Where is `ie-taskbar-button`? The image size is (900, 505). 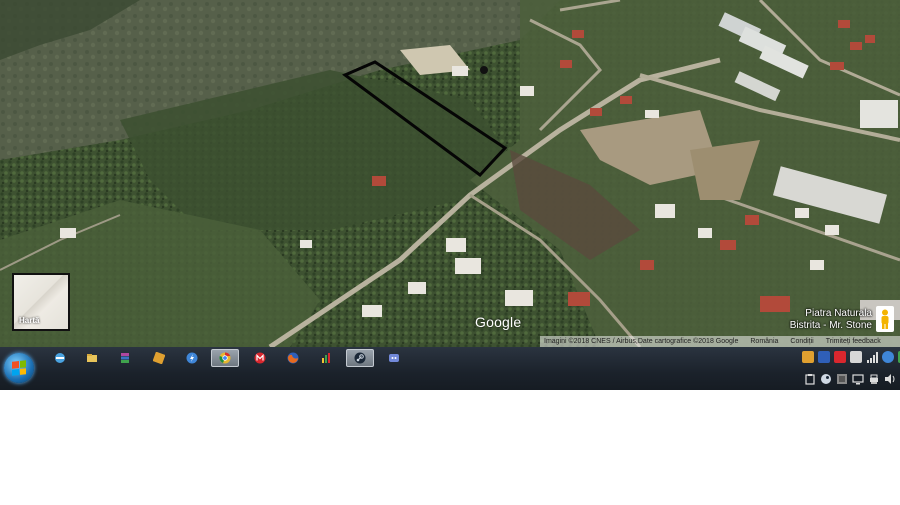
ie-taskbar-button is located at coordinates (60, 358).